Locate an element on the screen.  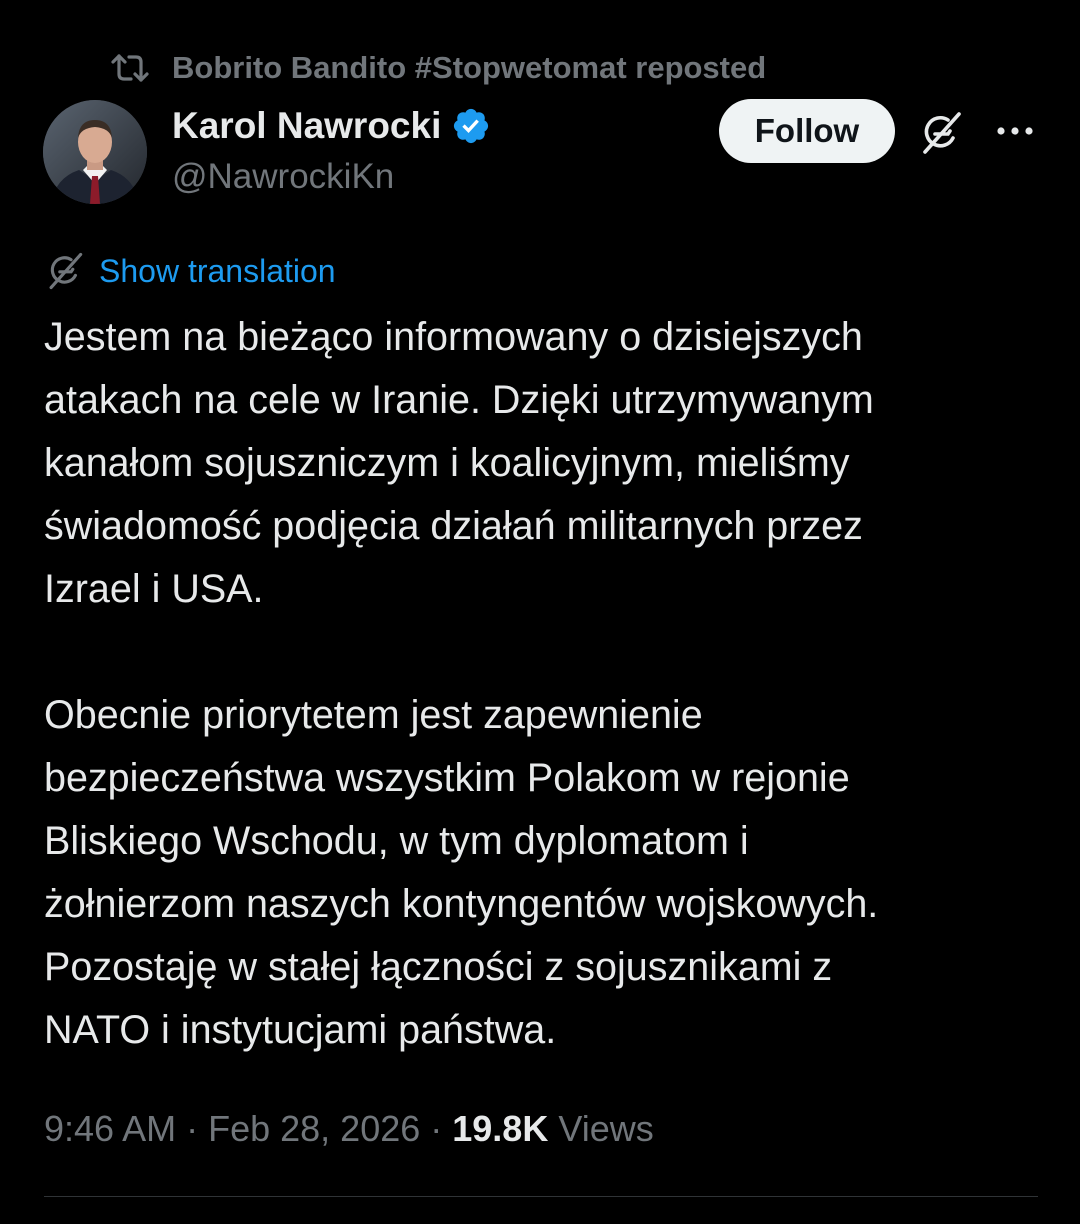
tweet-meta: 9:46 AM · Feb 28, 2026 · 19.8K Views is located at coordinates (349, 1129).